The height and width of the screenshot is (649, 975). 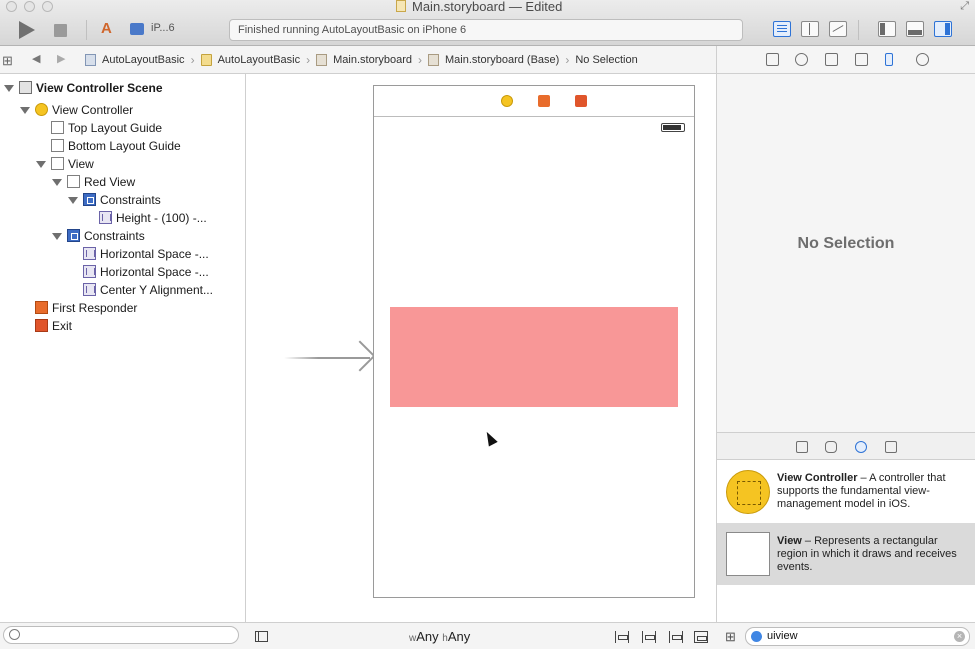 What do you see at coordinates (817, 478) in the screenshot?
I see `library-item-title: View Controller` at bounding box center [817, 478].